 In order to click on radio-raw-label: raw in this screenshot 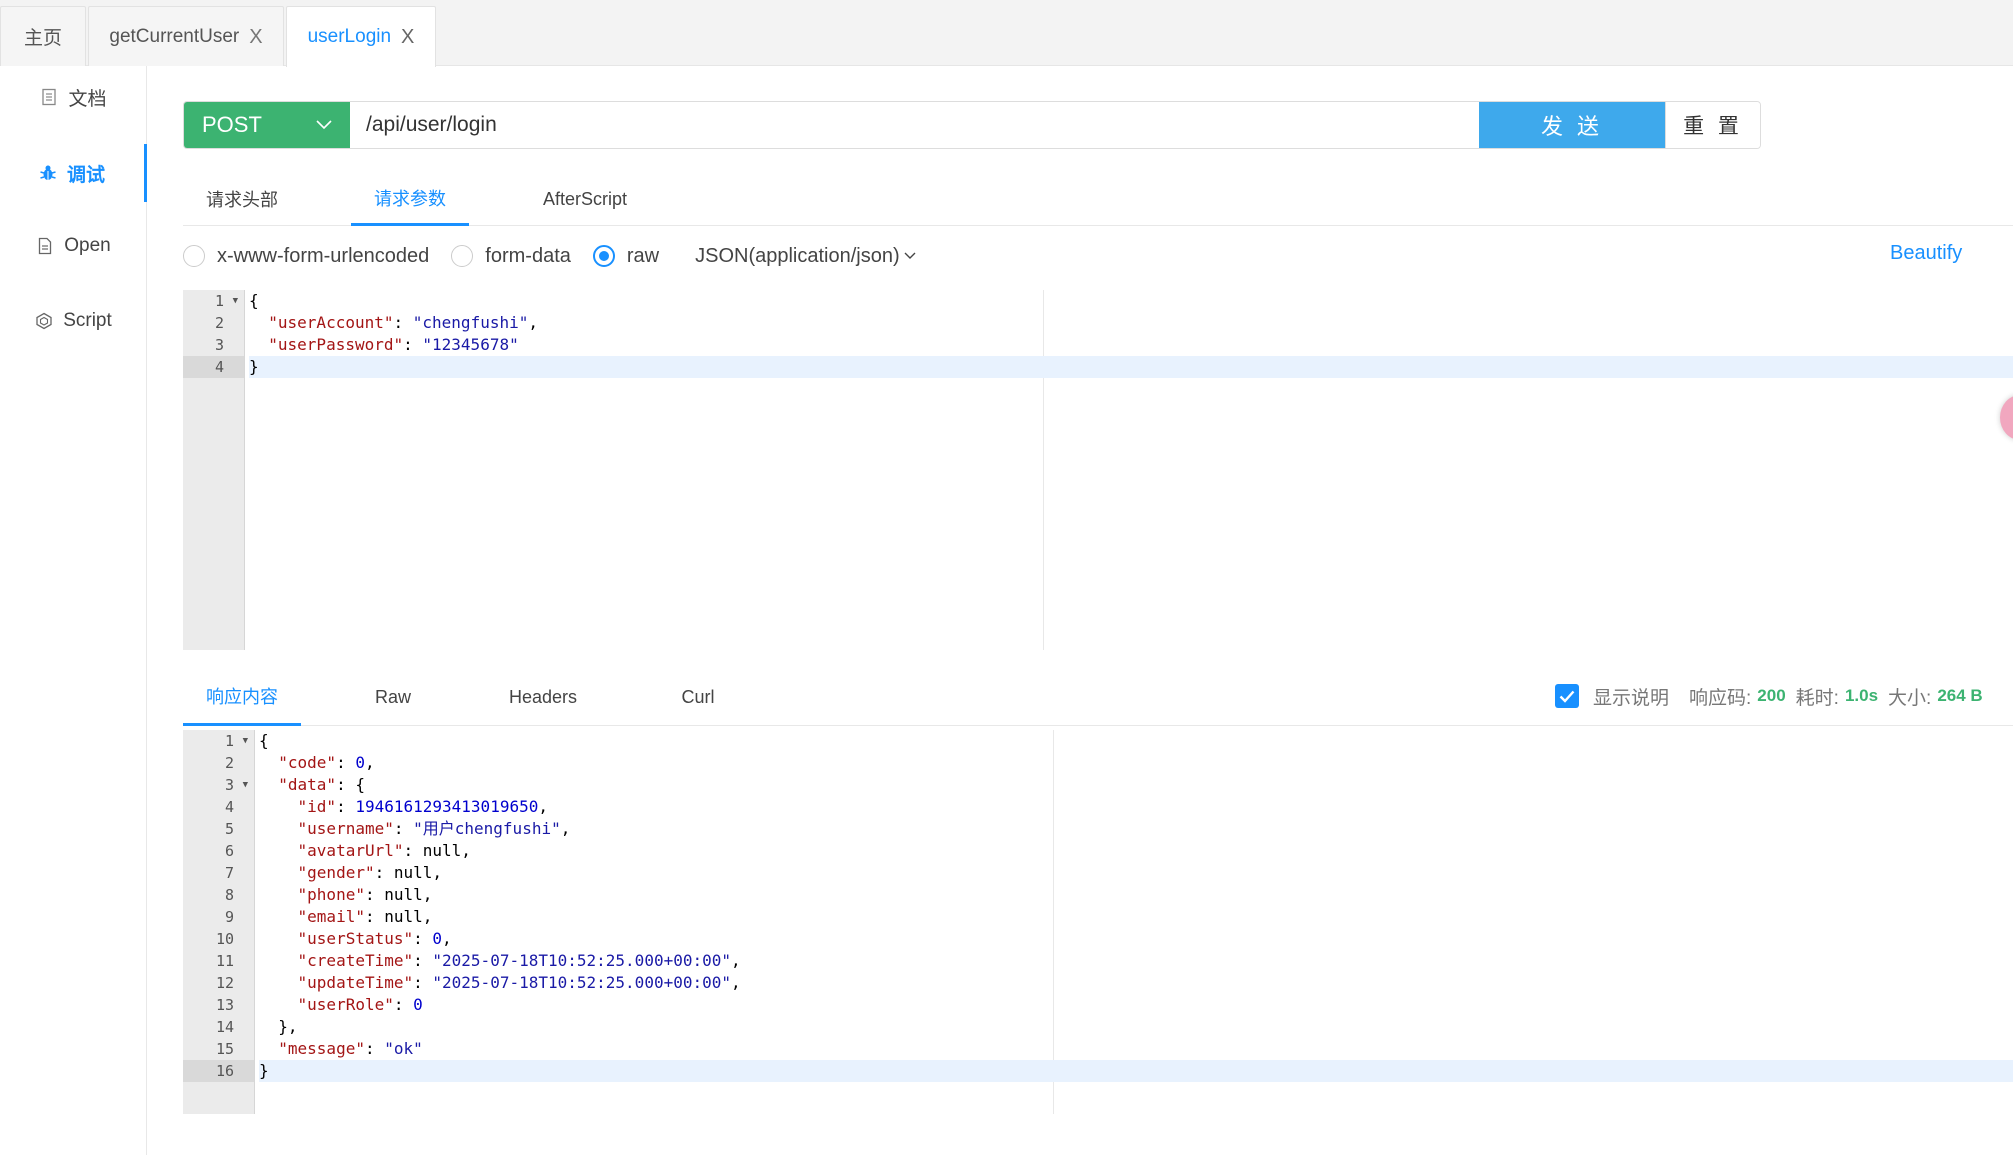, I will do `click(643, 255)`.